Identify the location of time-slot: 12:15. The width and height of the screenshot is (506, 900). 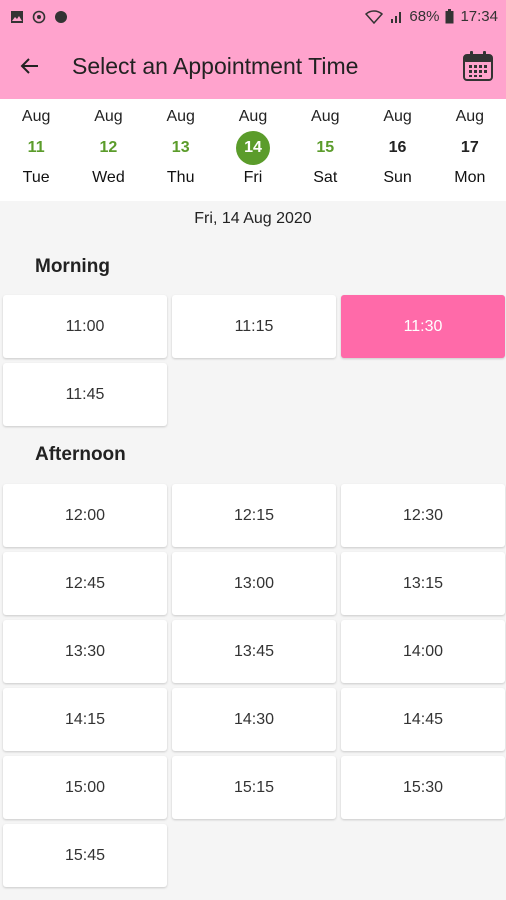
(254, 515).